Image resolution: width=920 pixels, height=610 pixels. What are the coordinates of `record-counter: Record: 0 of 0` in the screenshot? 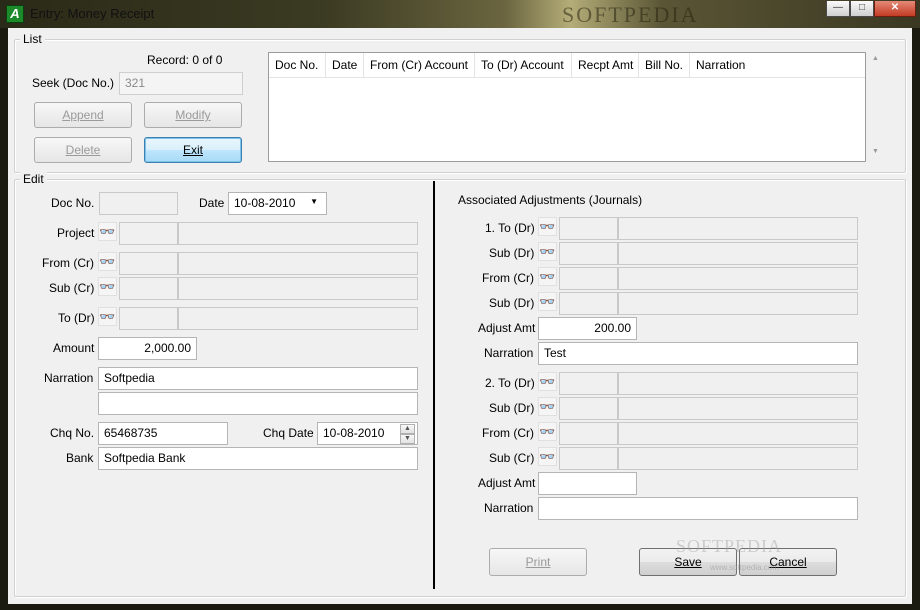 It's located at (185, 60).